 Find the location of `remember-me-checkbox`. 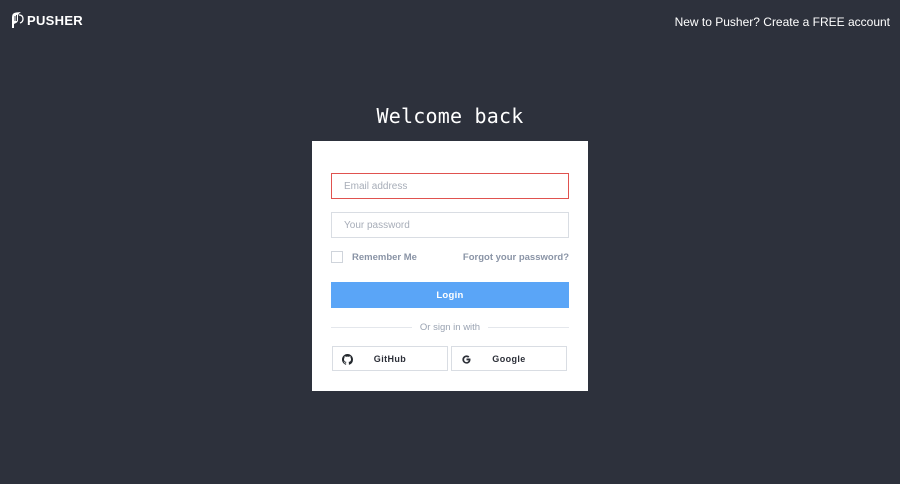

remember-me-checkbox is located at coordinates (337, 257).